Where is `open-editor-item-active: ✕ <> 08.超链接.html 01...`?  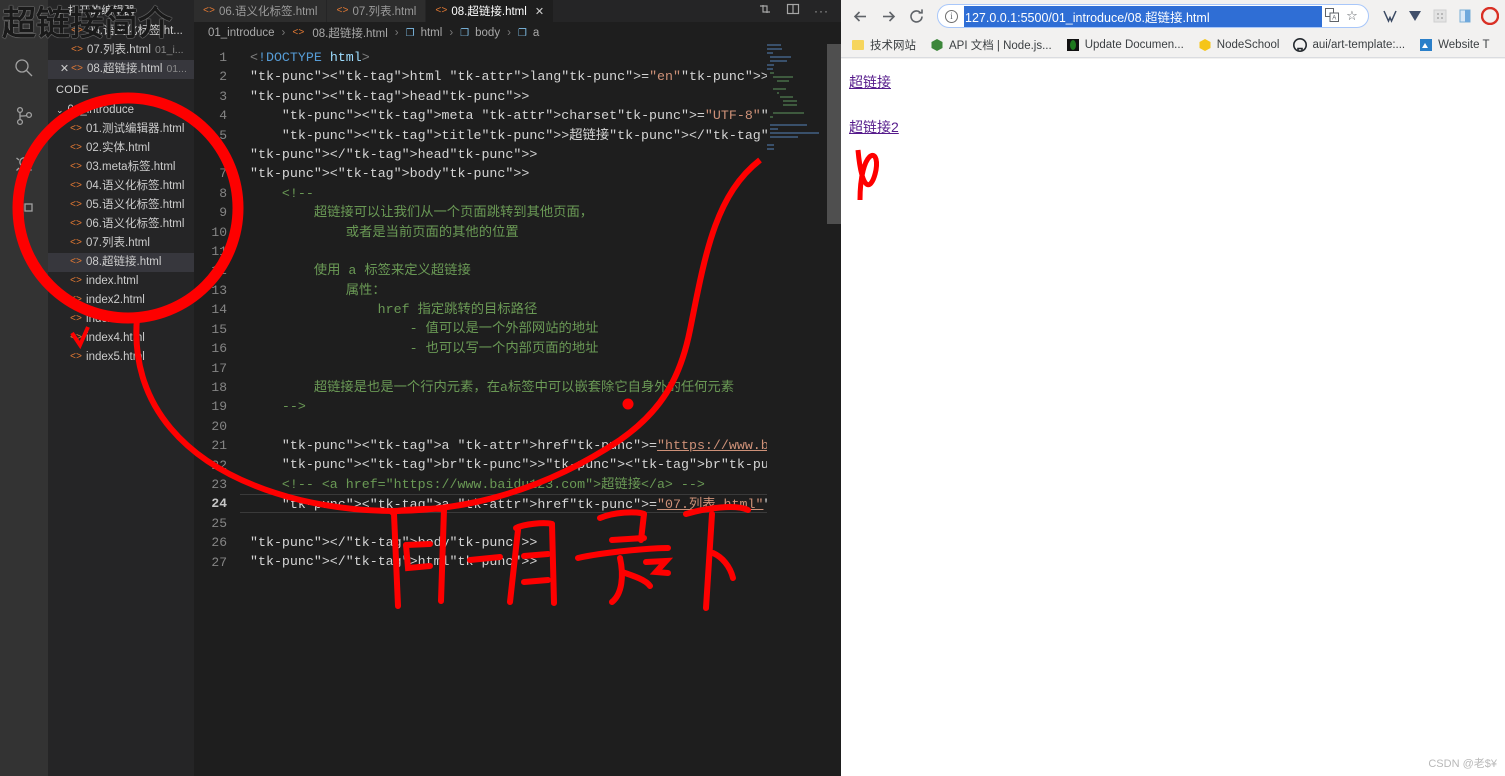 open-editor-item-active: ✕ <> 08.超链接.html 01... is located at coordinates (121, 69).